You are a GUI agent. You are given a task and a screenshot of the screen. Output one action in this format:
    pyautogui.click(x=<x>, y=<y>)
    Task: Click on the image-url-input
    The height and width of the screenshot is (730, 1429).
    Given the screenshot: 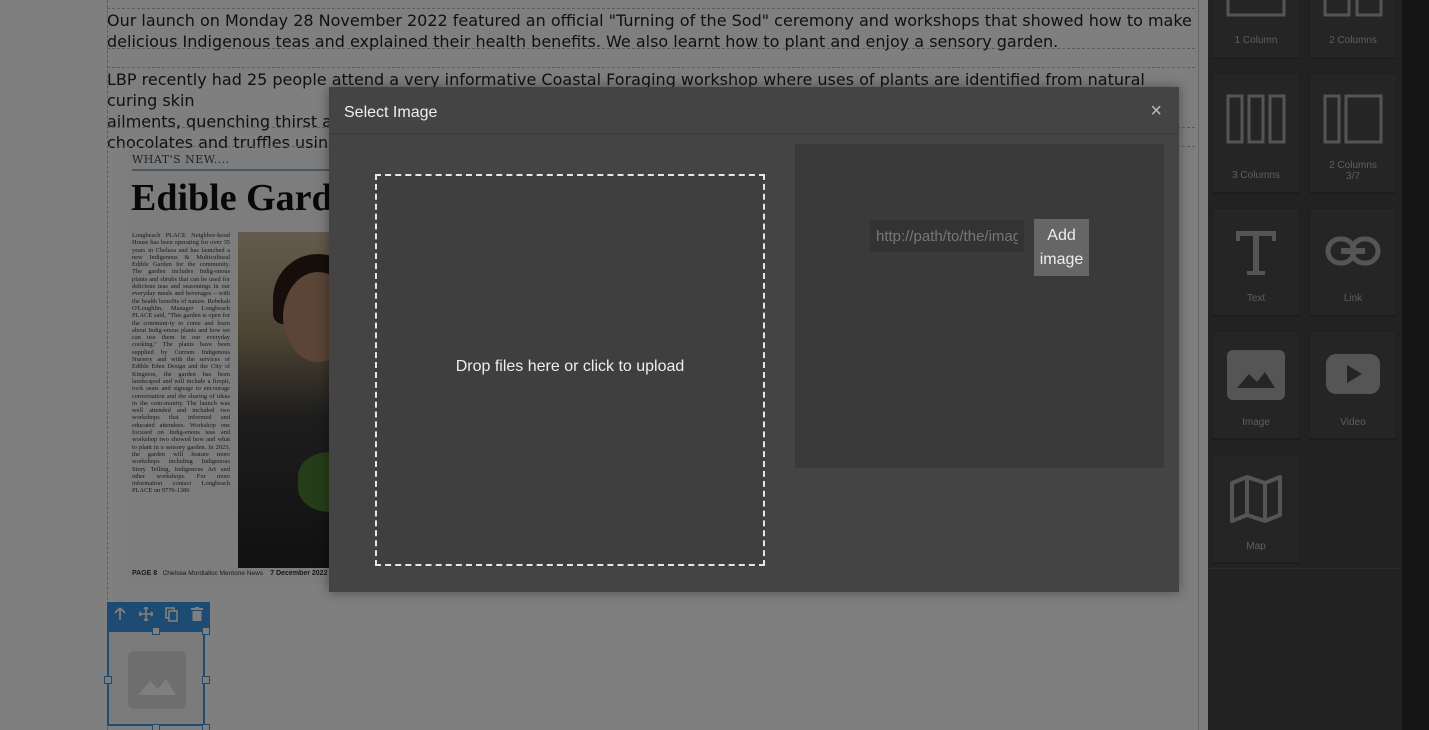 What is the action you would take?
    pyautogui.click(x=947, y=236)
    